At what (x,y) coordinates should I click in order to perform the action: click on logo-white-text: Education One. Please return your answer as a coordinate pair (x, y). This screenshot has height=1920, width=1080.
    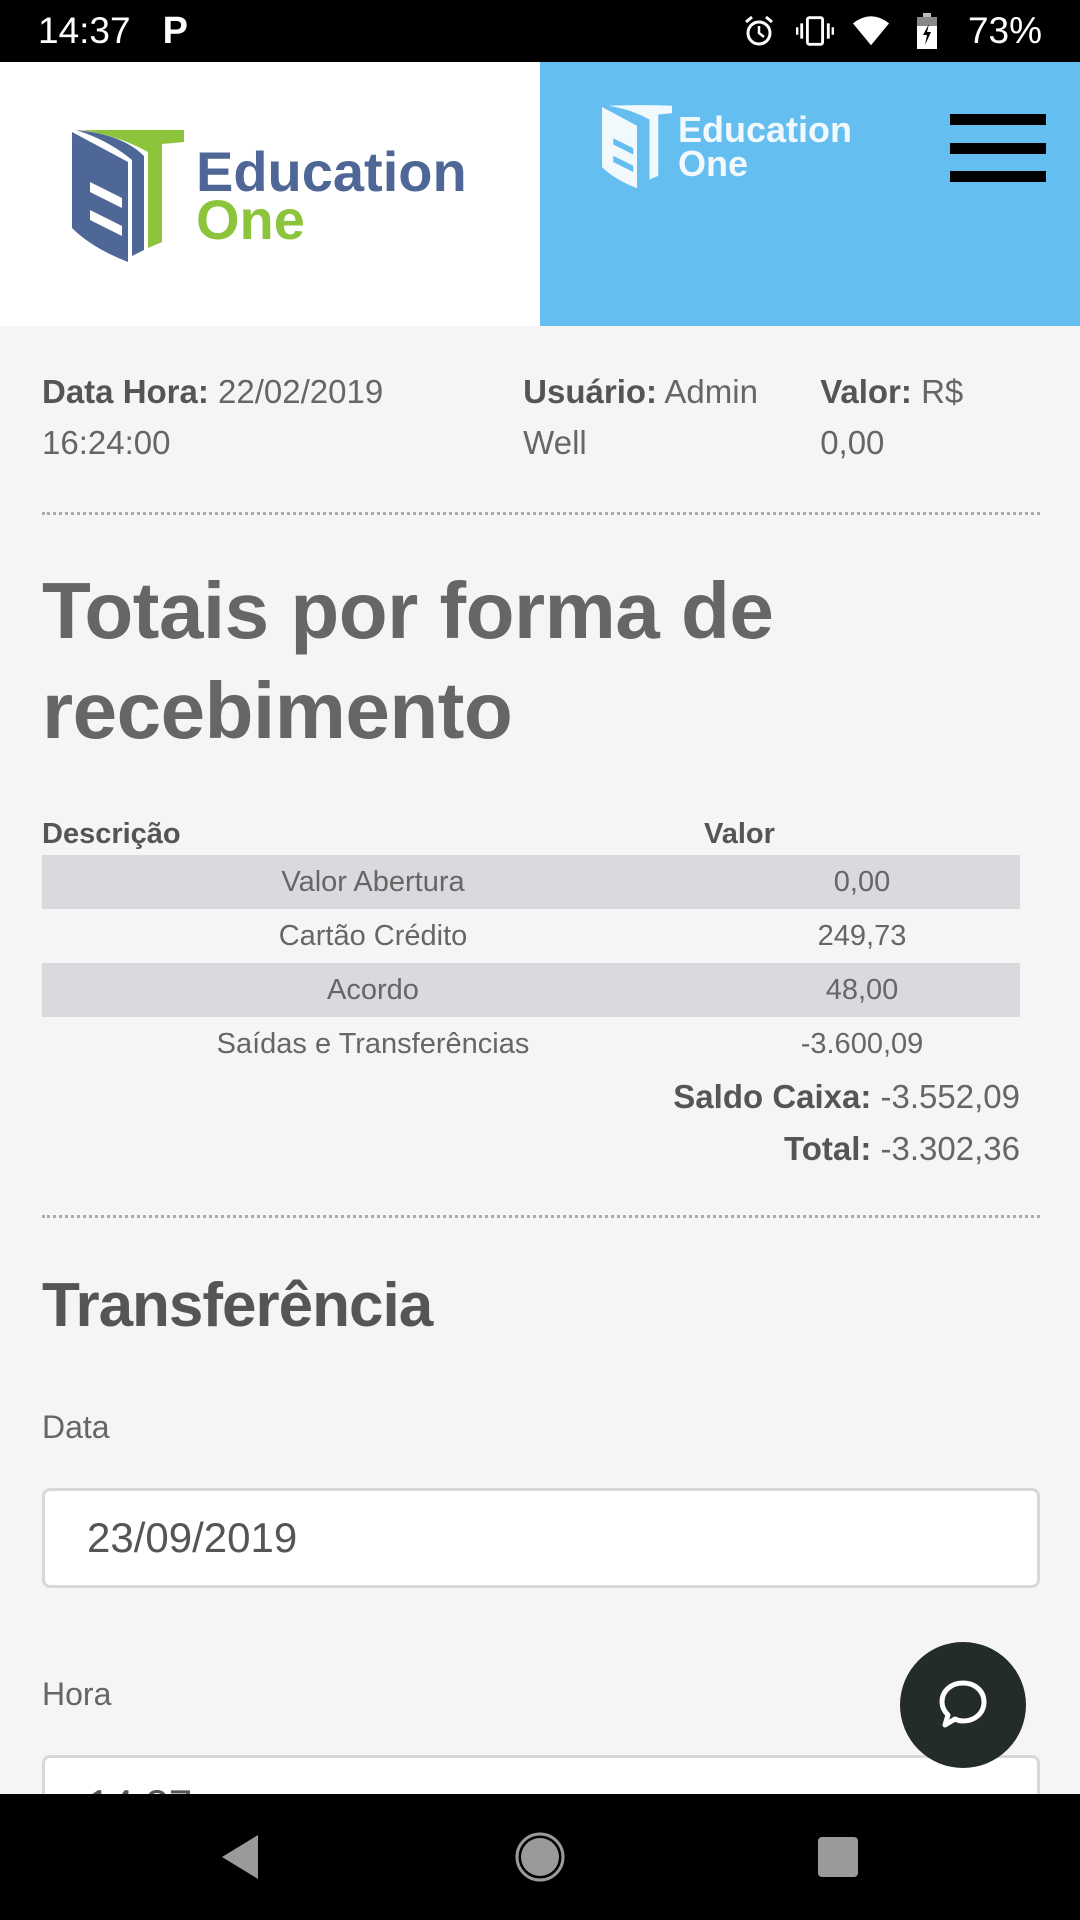
    Looking at the image, I should click on (765, 146).